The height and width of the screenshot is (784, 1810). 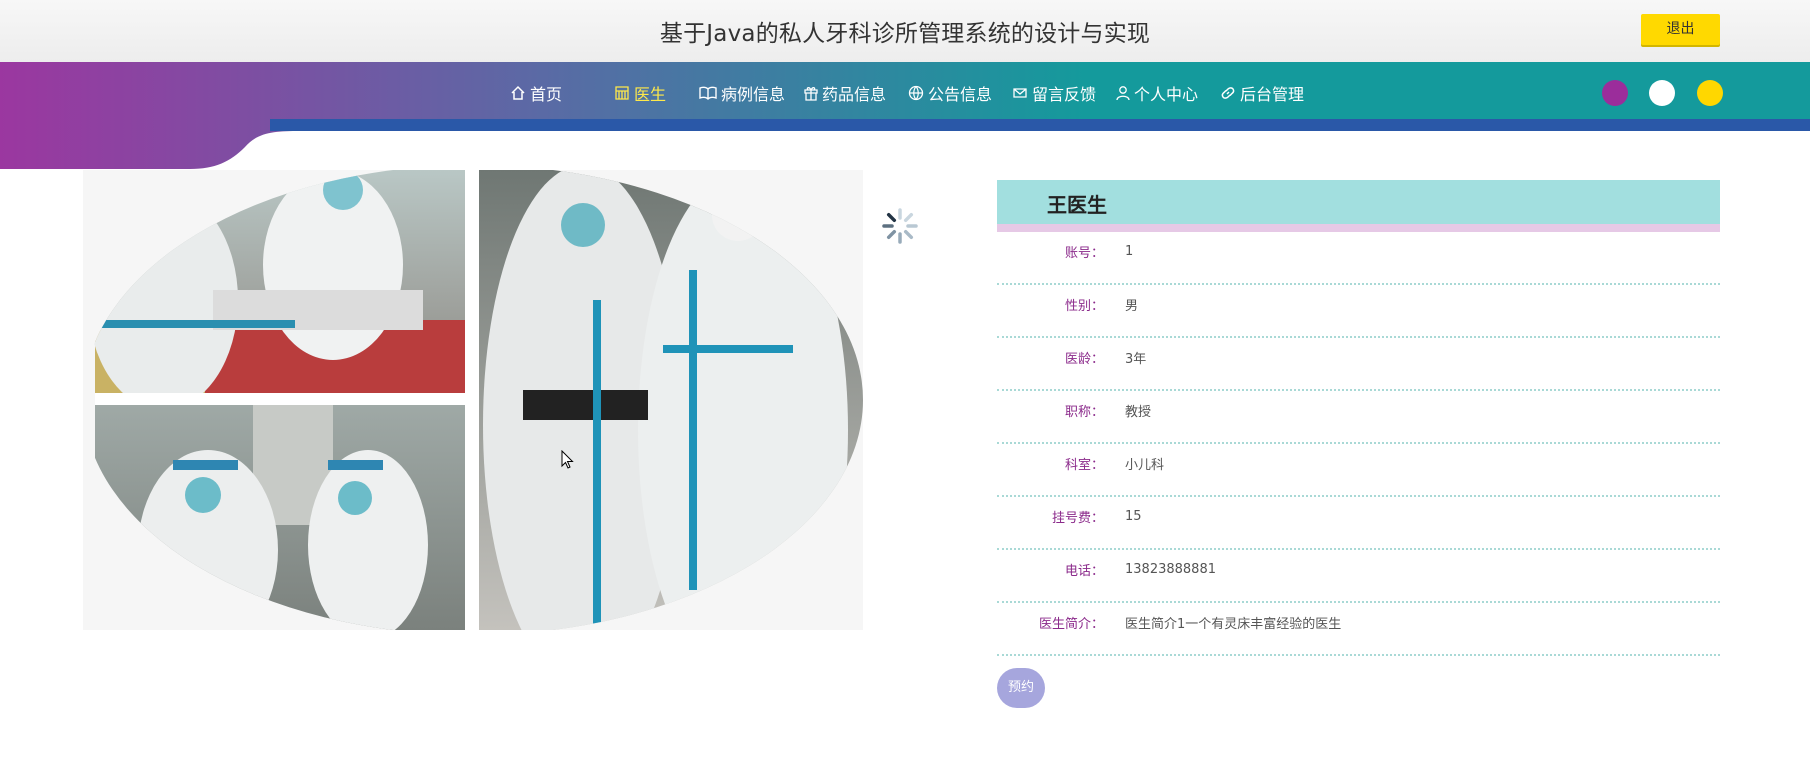 I want to click on nav-item-drugs: 药品信息, so click(x=856, y=93).